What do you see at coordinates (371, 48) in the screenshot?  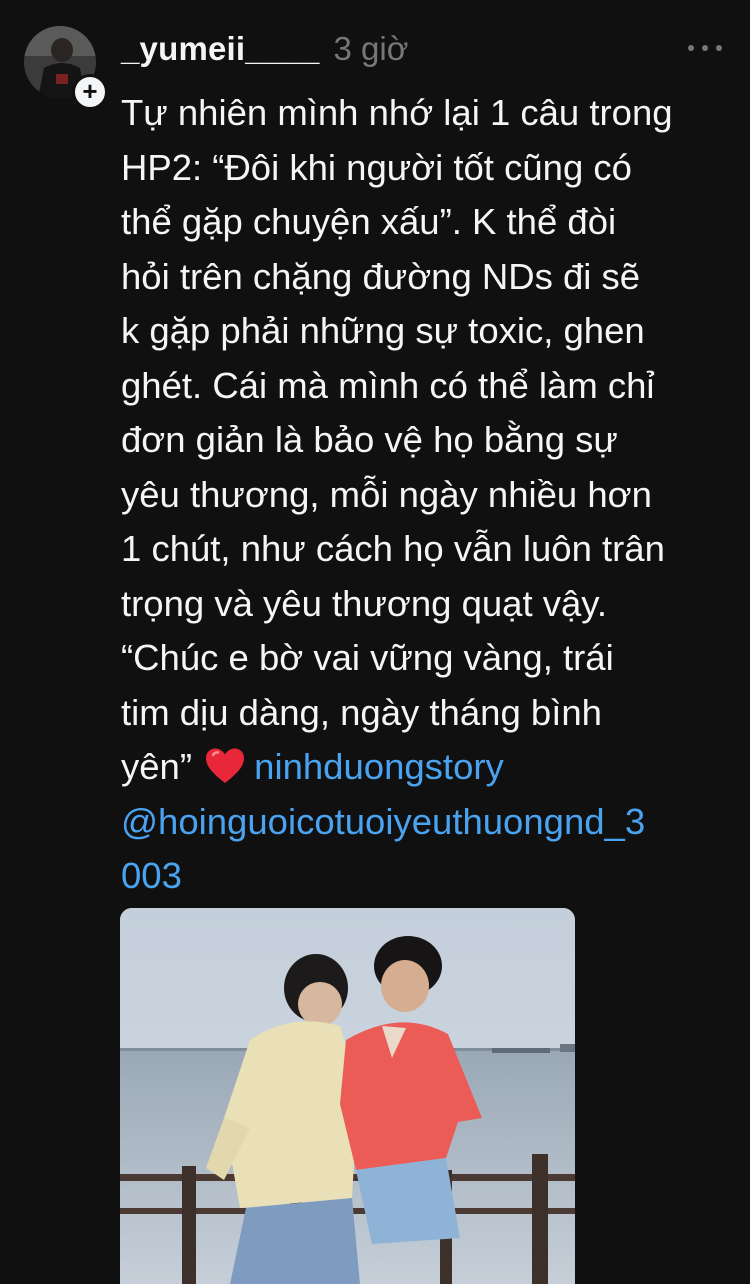 I see `post-timestamp: 3 giờ` at bounding box center [371, 48].